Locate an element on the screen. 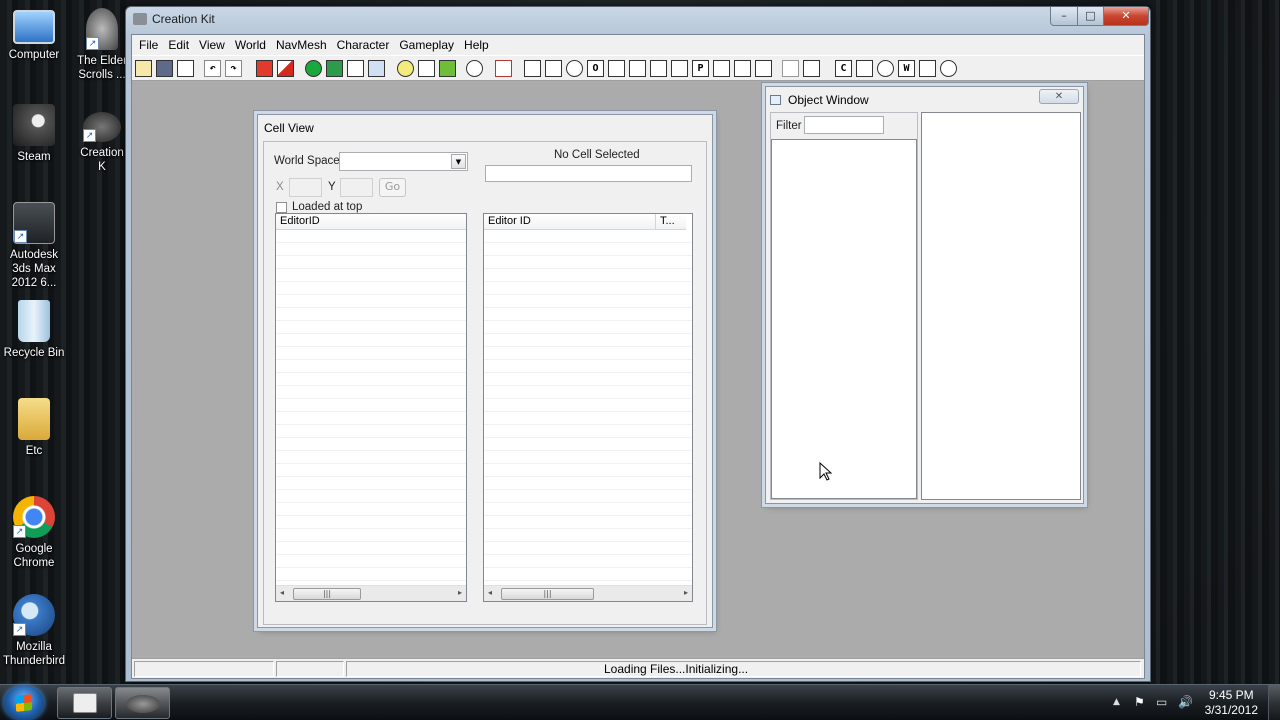 The width and height of the screenshot is (1280, 720). desktop-icon-etc: Etc is located at coordinates (34, 428).